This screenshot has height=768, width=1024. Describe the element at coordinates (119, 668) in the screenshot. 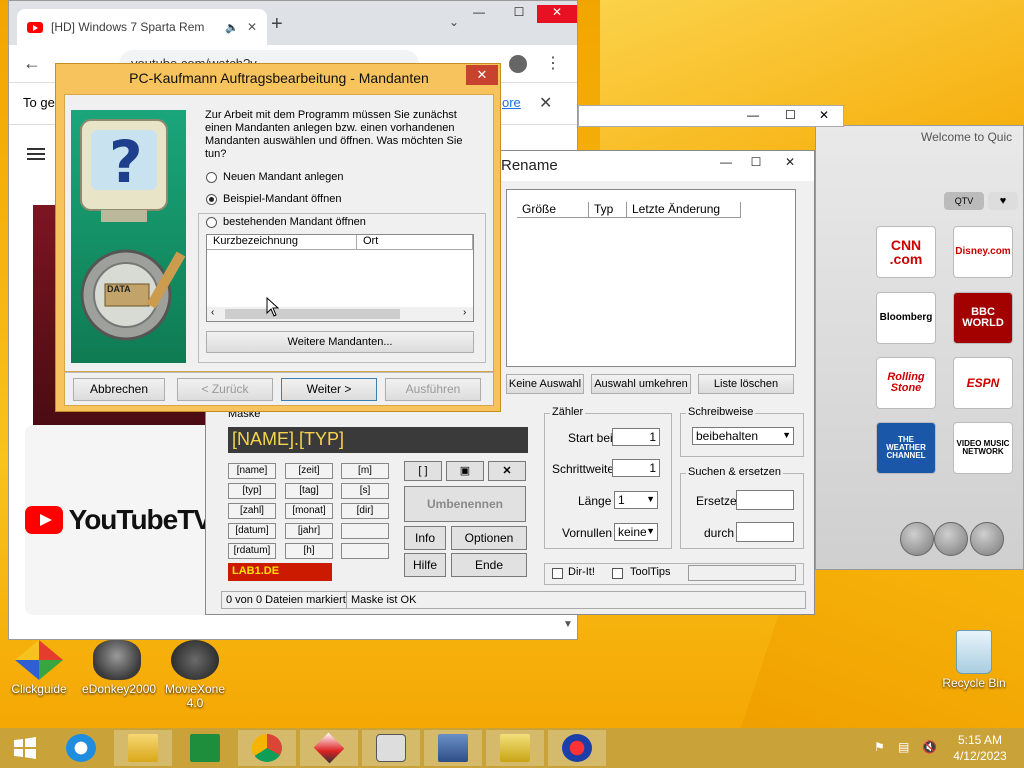

I see `desktop-icon-edonkey: eDonkey2000` at that location.